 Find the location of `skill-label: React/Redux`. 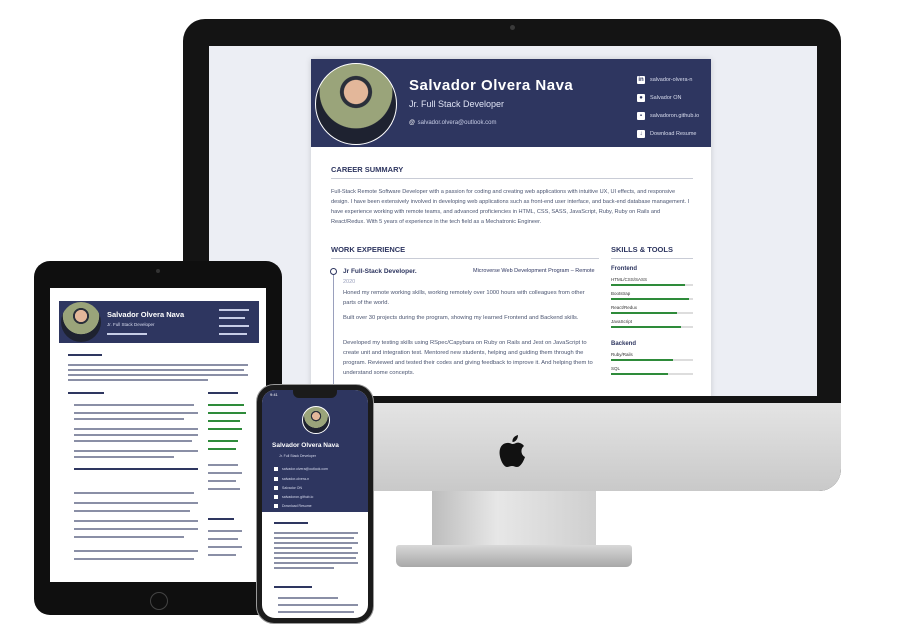

skill-label: React/Redux is located at coordinates (624, 307).